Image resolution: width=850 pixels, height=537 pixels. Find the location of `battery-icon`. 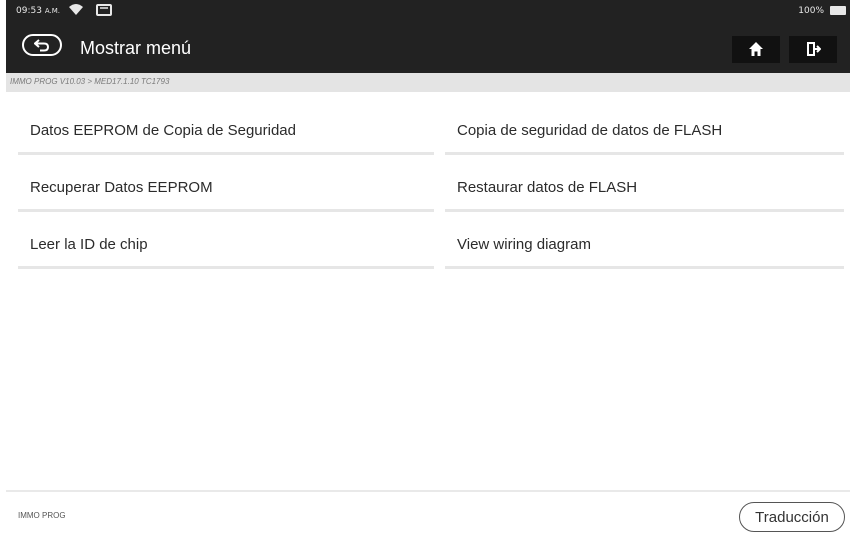

battery-icon is located at coordinates (838, 10).